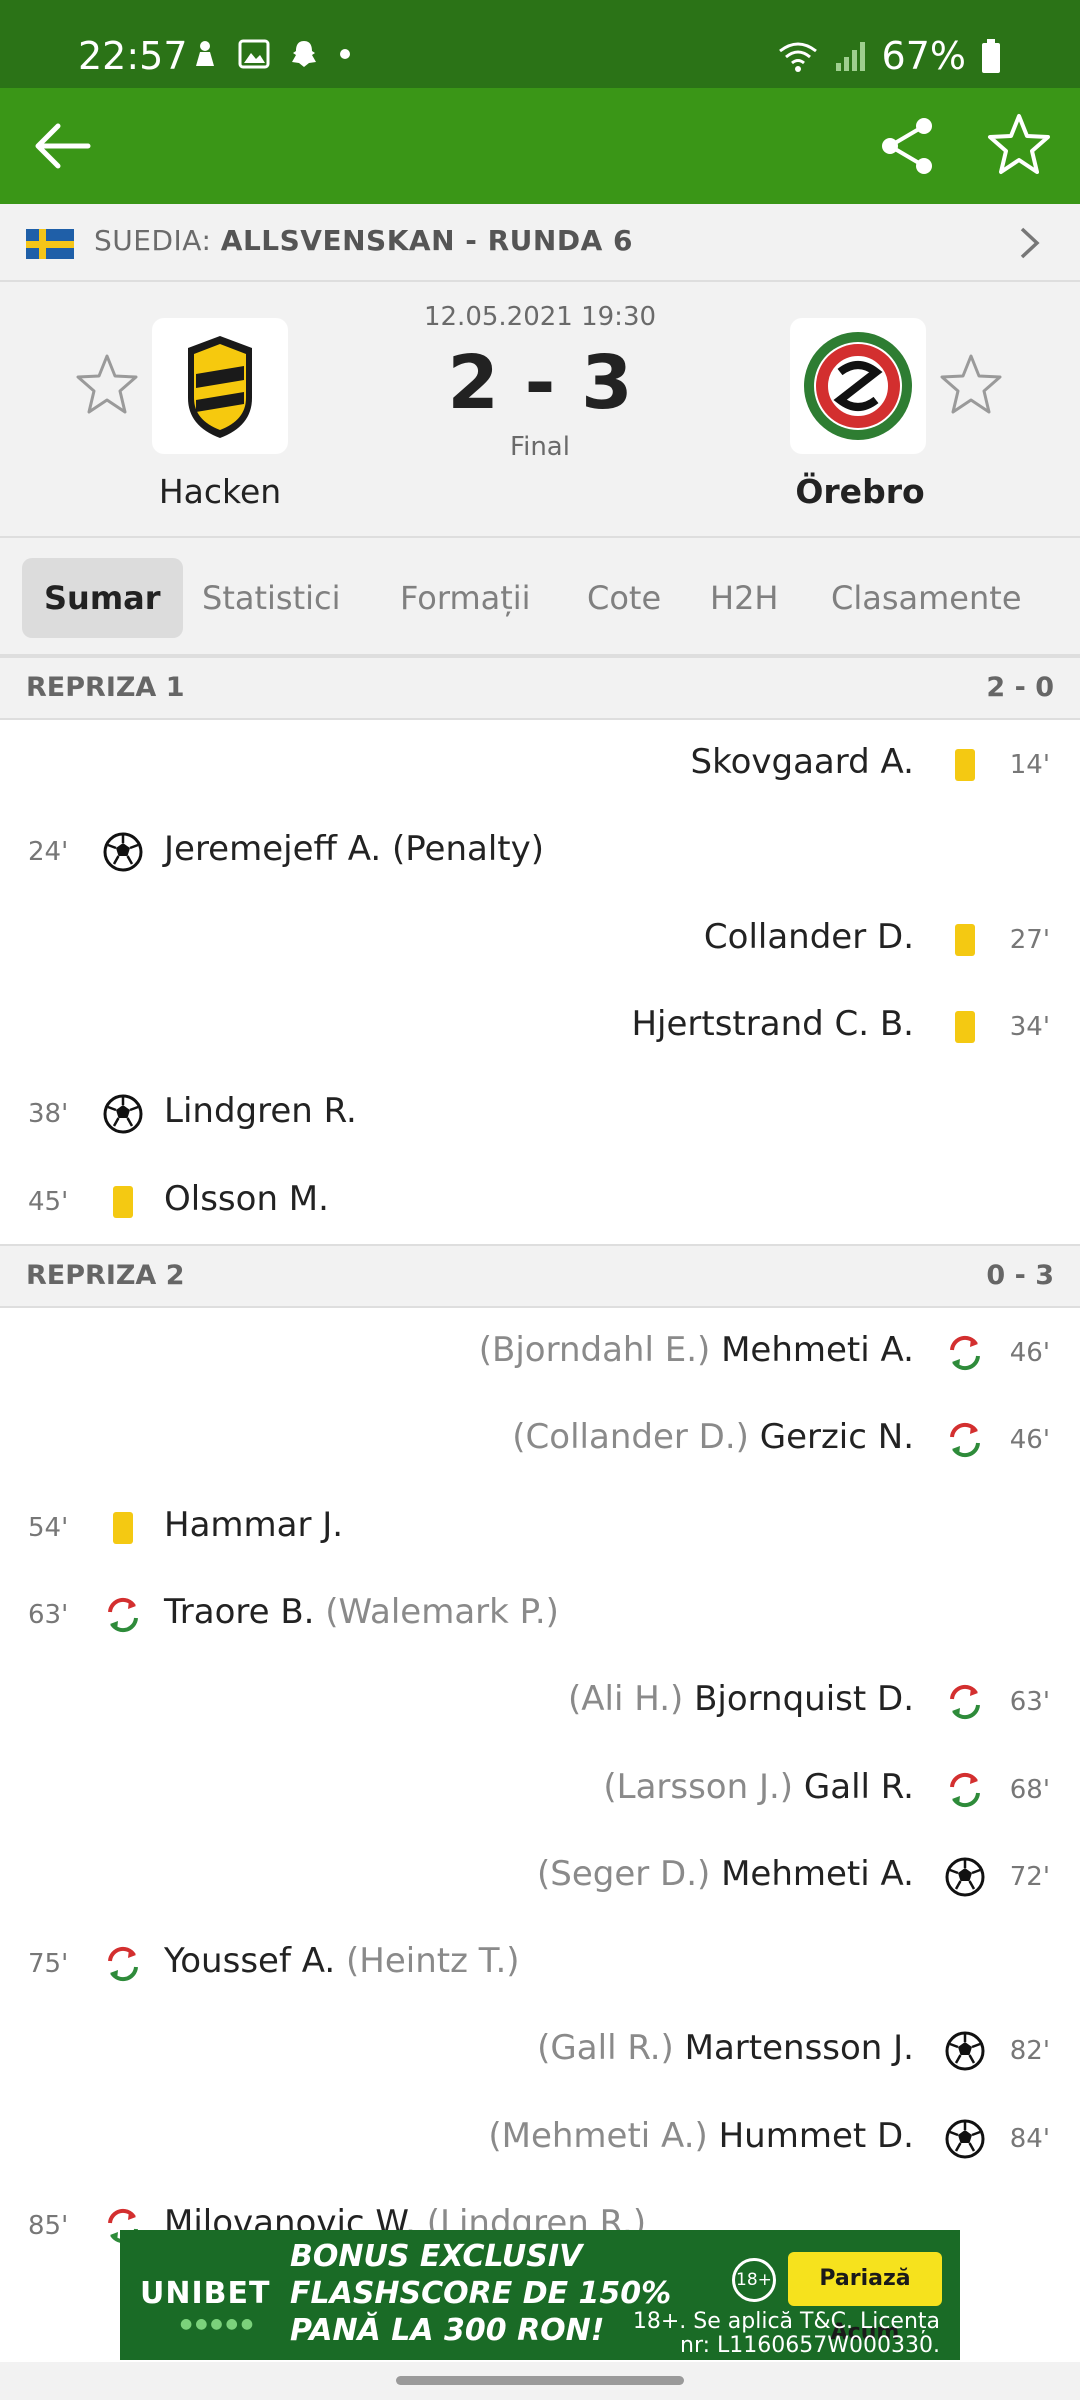  What do you see at coordinates (465, 598) in the screenshot?
I see `tab-formatii: Formații` at bounding box center [465, 598].